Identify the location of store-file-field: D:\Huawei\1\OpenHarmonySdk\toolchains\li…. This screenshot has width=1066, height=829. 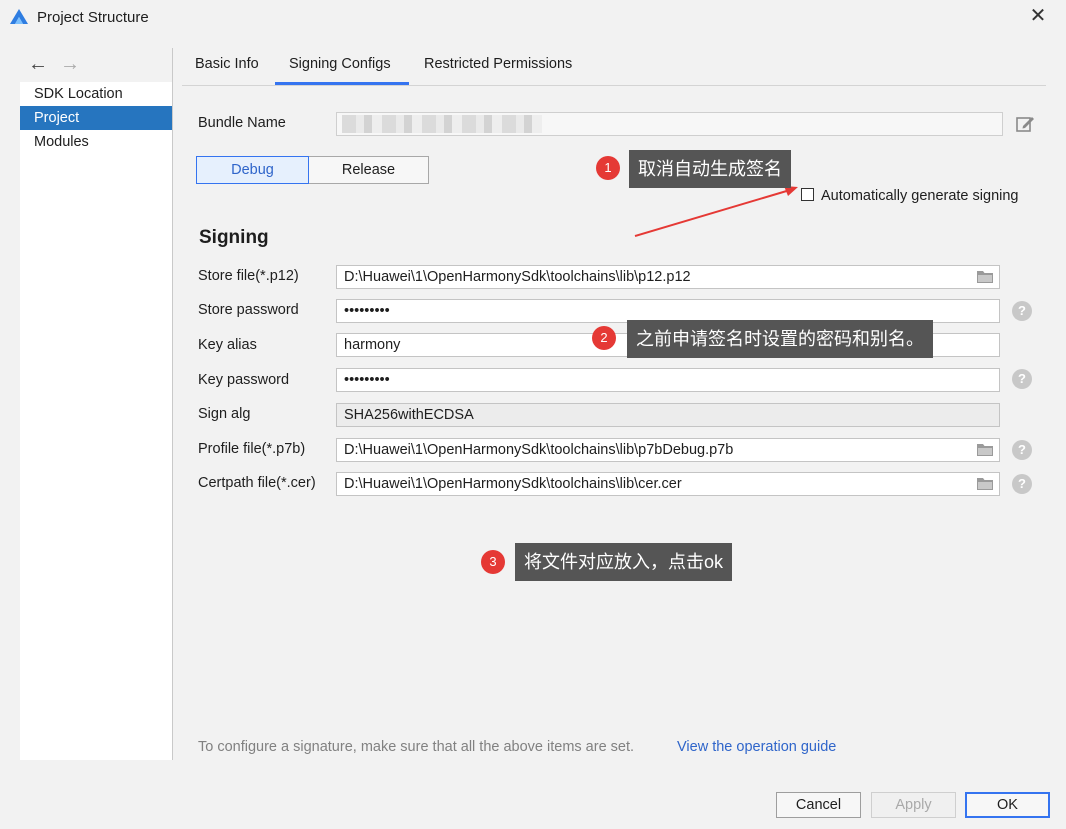
(668, 277).